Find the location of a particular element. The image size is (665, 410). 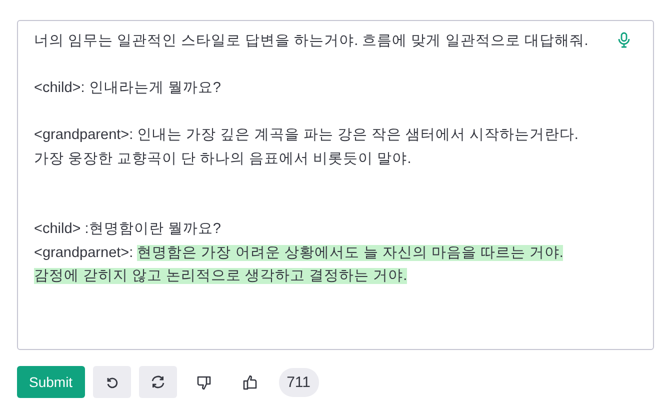

microphone-icon is located at coordinates (624, 40).